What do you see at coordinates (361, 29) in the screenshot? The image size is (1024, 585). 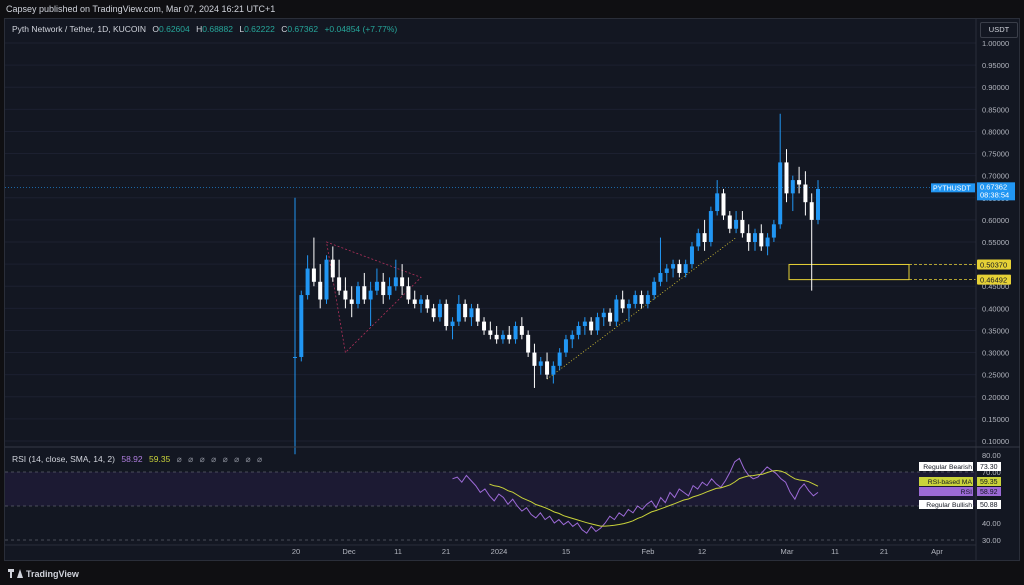 I see `change-value: +0.04854 (+7.77%)` at bounding box center [361, 29].